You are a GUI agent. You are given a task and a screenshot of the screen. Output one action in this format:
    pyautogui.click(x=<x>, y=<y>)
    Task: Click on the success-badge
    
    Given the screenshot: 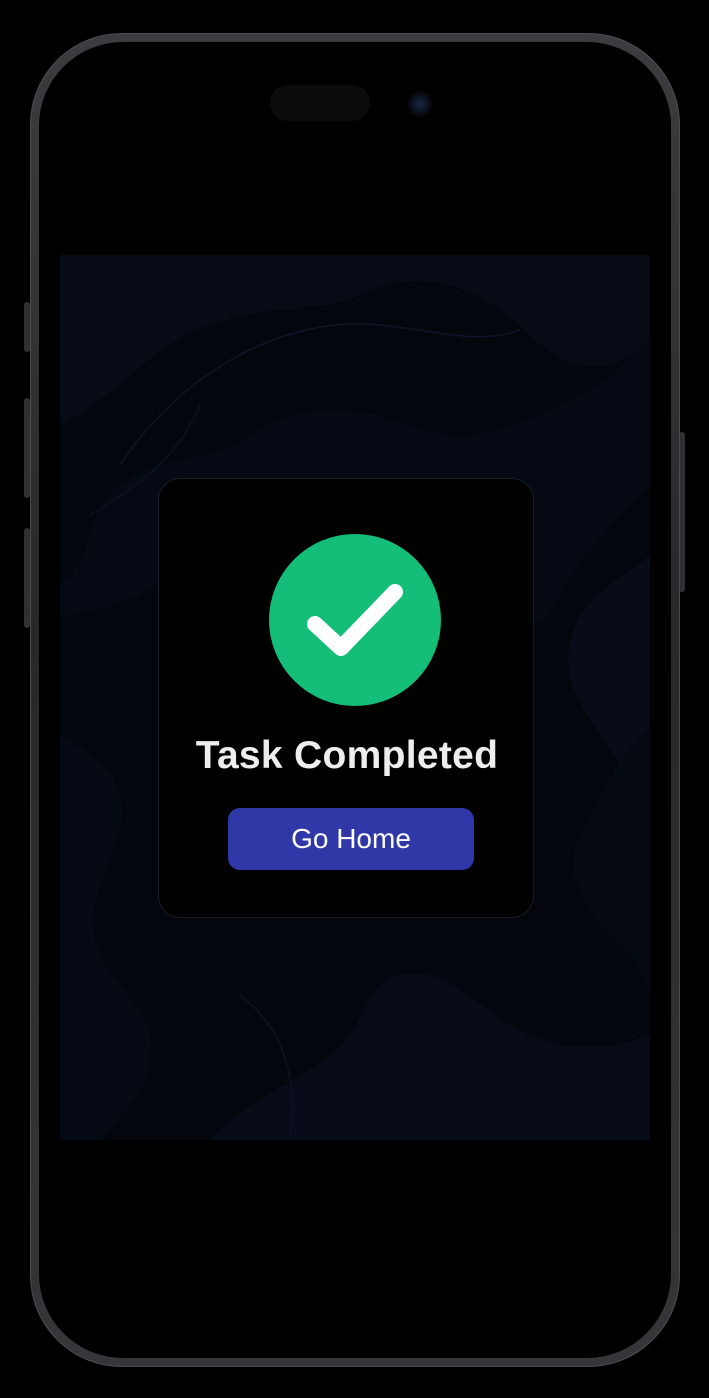 What is the action you would take?
    pyautogui.click(x=355, y=620)
    